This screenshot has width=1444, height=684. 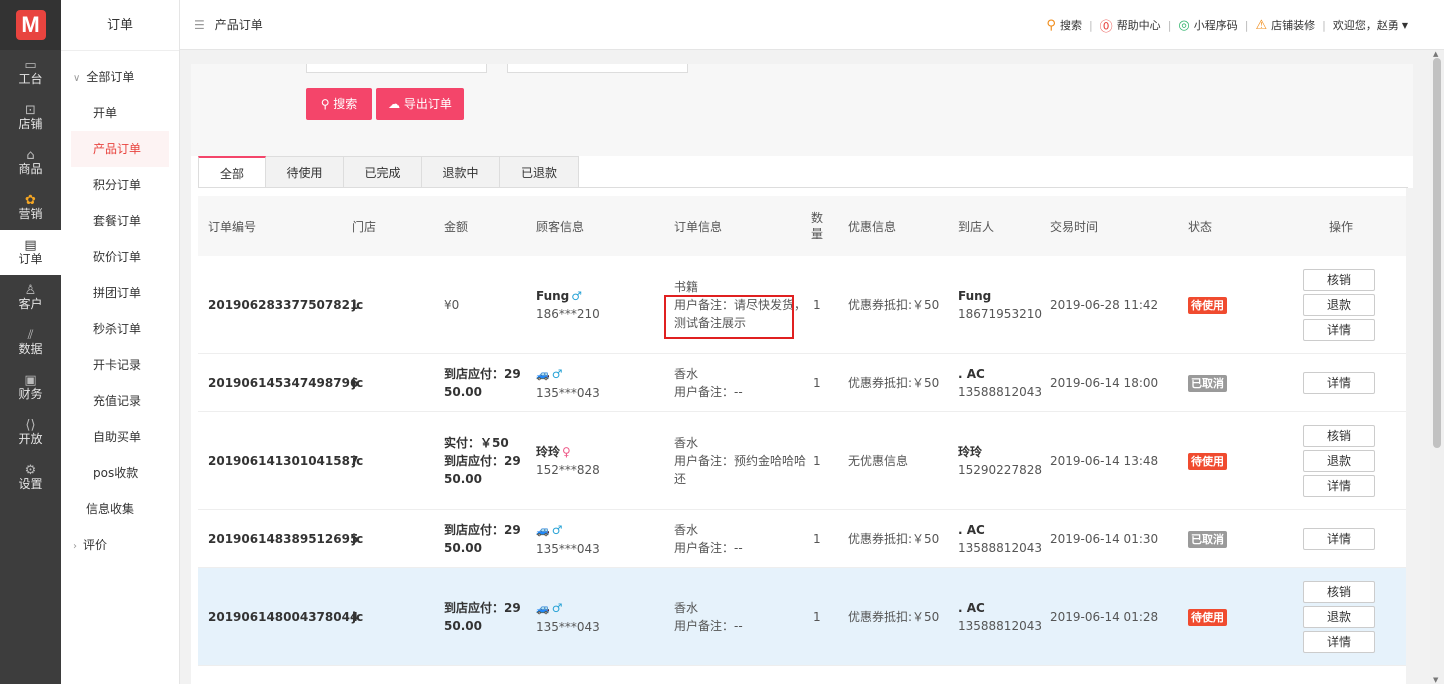 What do you see at coordinates (553, 296) in the screenshot?
I see `customer-name: Fung` at bounding box center [553, 296].